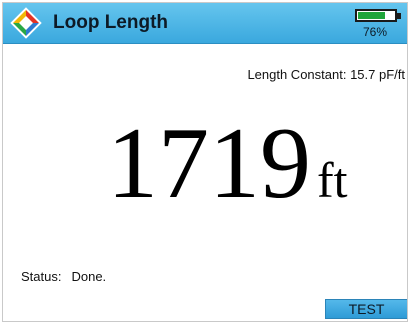 This screenshot has height=325, width=410. I want to click on title-bar: Loop Length 76%, so click(205, 23).